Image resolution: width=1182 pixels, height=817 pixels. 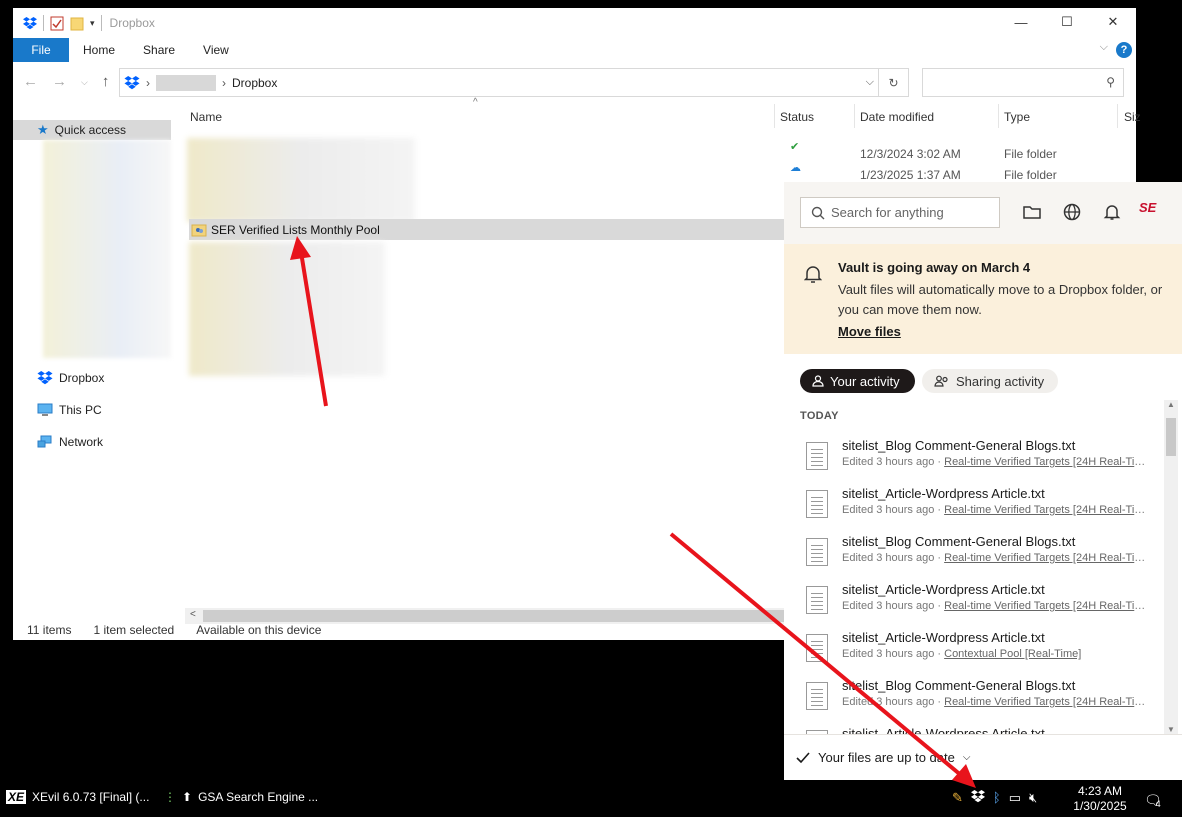 I want to click on column-header-name: Name, so click(x=206, y=117).